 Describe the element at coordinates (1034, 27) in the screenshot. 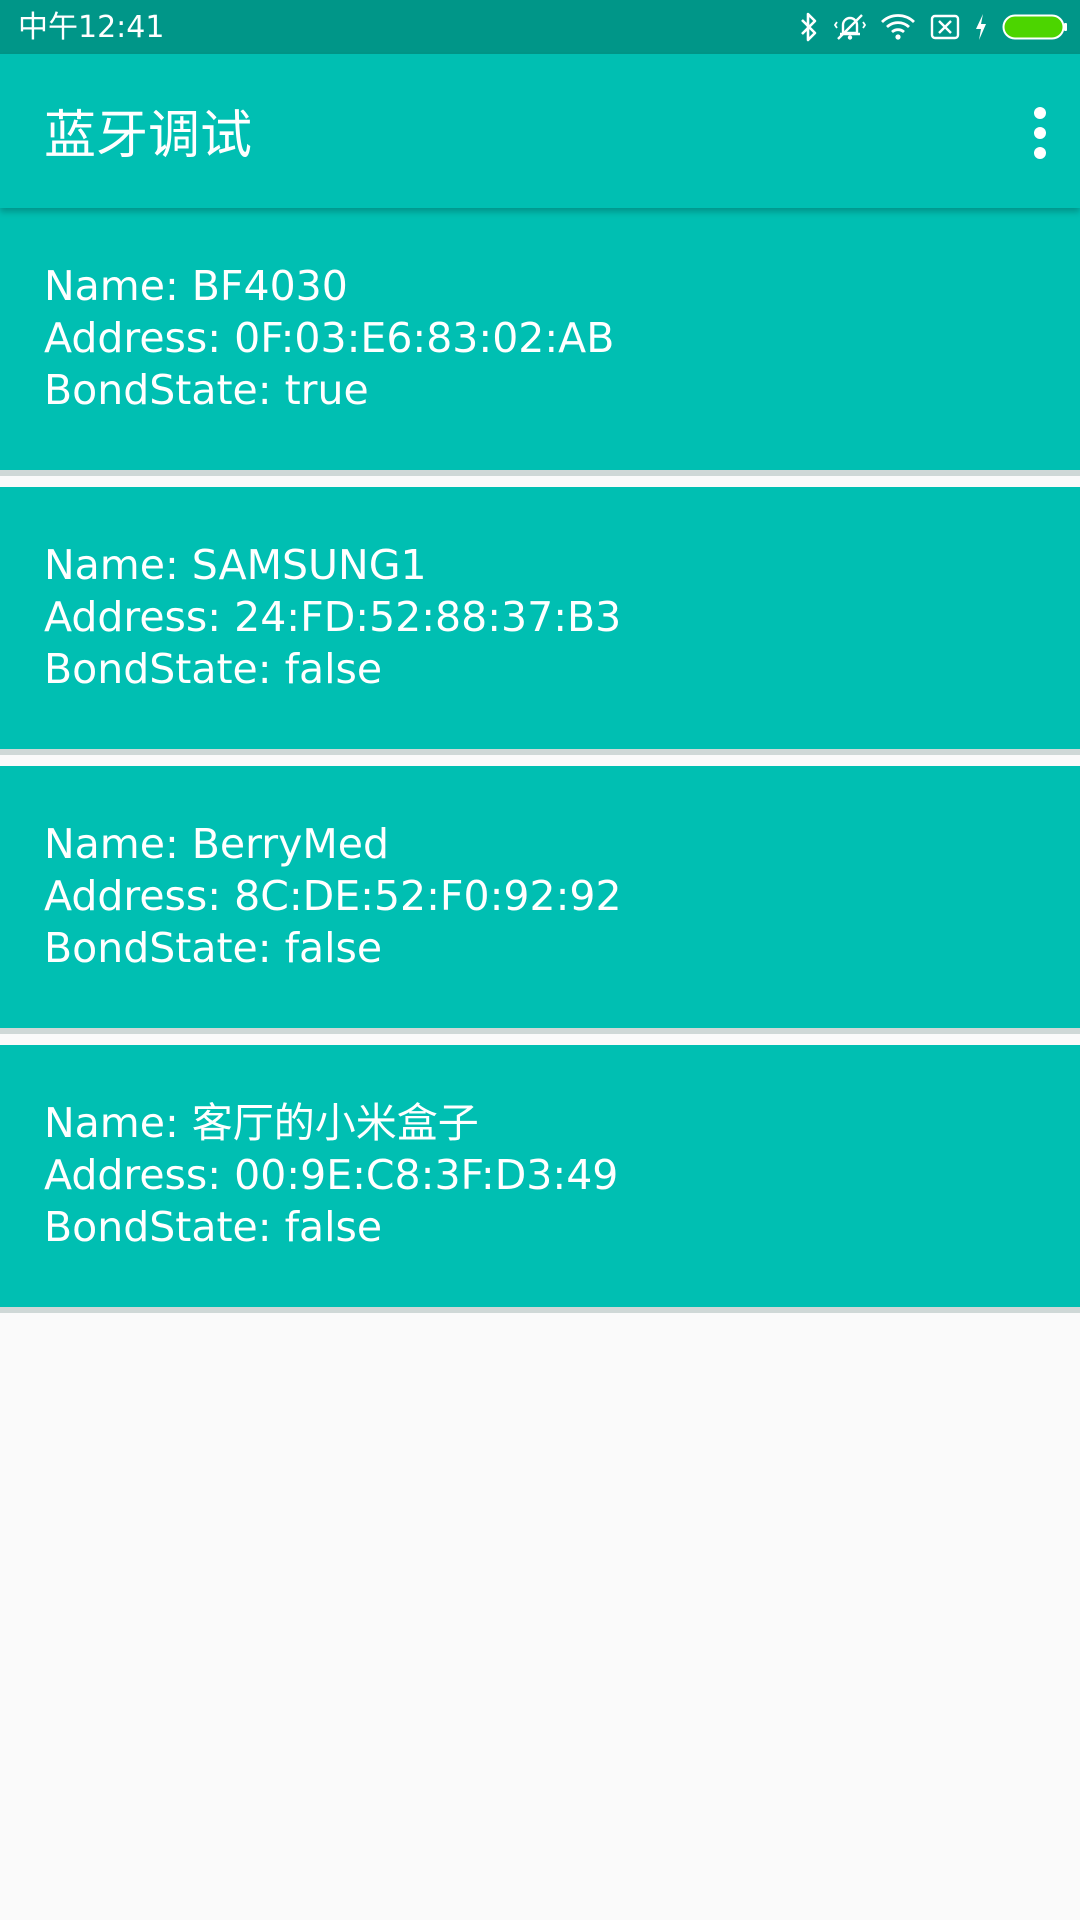

I see `battery-icon` at that location.